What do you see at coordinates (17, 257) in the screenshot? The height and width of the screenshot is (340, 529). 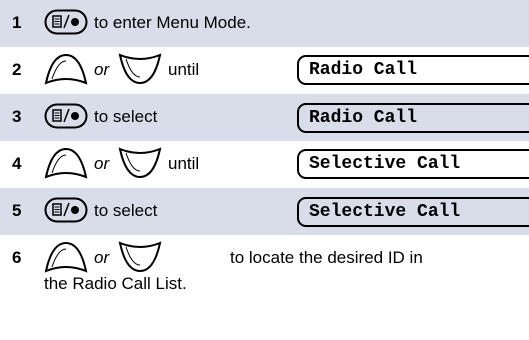 I see `step-number: 6` at bounding box center [17, 257].